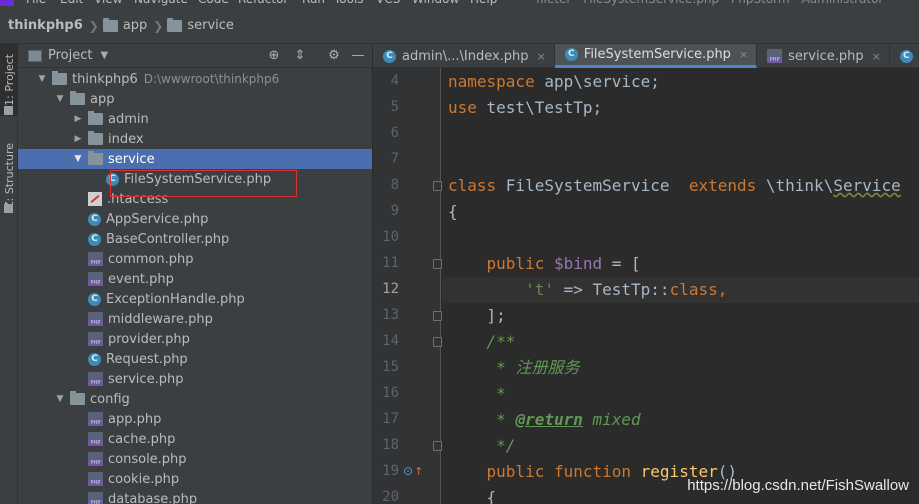 This screenshot has width=919, height=504. I want to click on folder-icon, so click(77, 98).